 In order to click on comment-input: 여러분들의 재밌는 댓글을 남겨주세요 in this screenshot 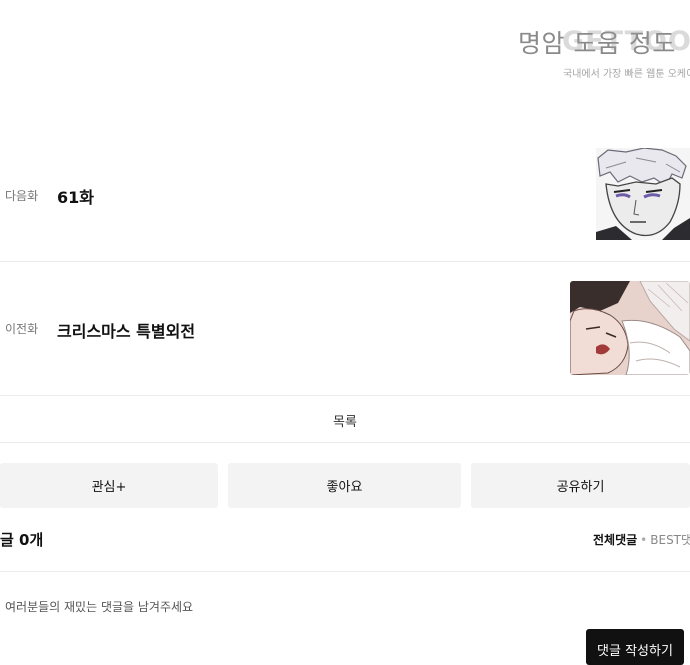, I will do `click(99, 606)`.